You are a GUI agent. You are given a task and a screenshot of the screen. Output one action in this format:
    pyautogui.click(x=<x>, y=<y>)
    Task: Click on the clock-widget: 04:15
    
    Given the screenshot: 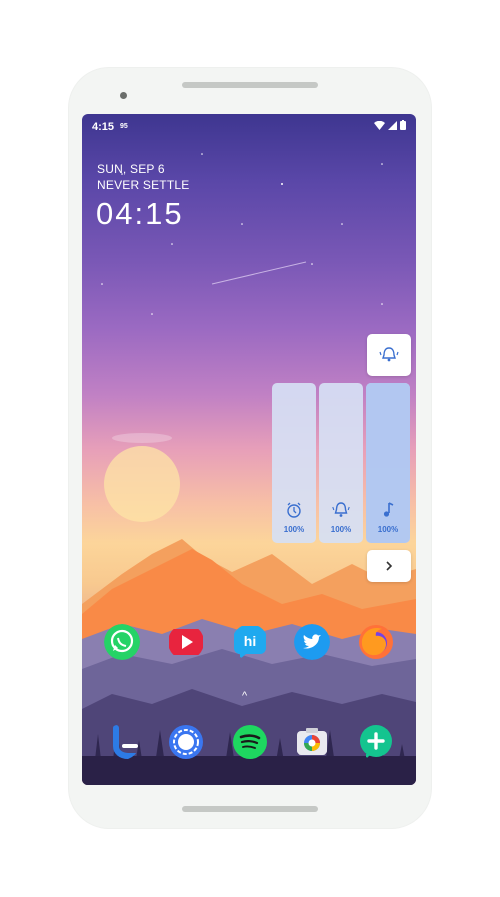 What is the action you would take?
    pyautogui.click(x=140, y=214)
    